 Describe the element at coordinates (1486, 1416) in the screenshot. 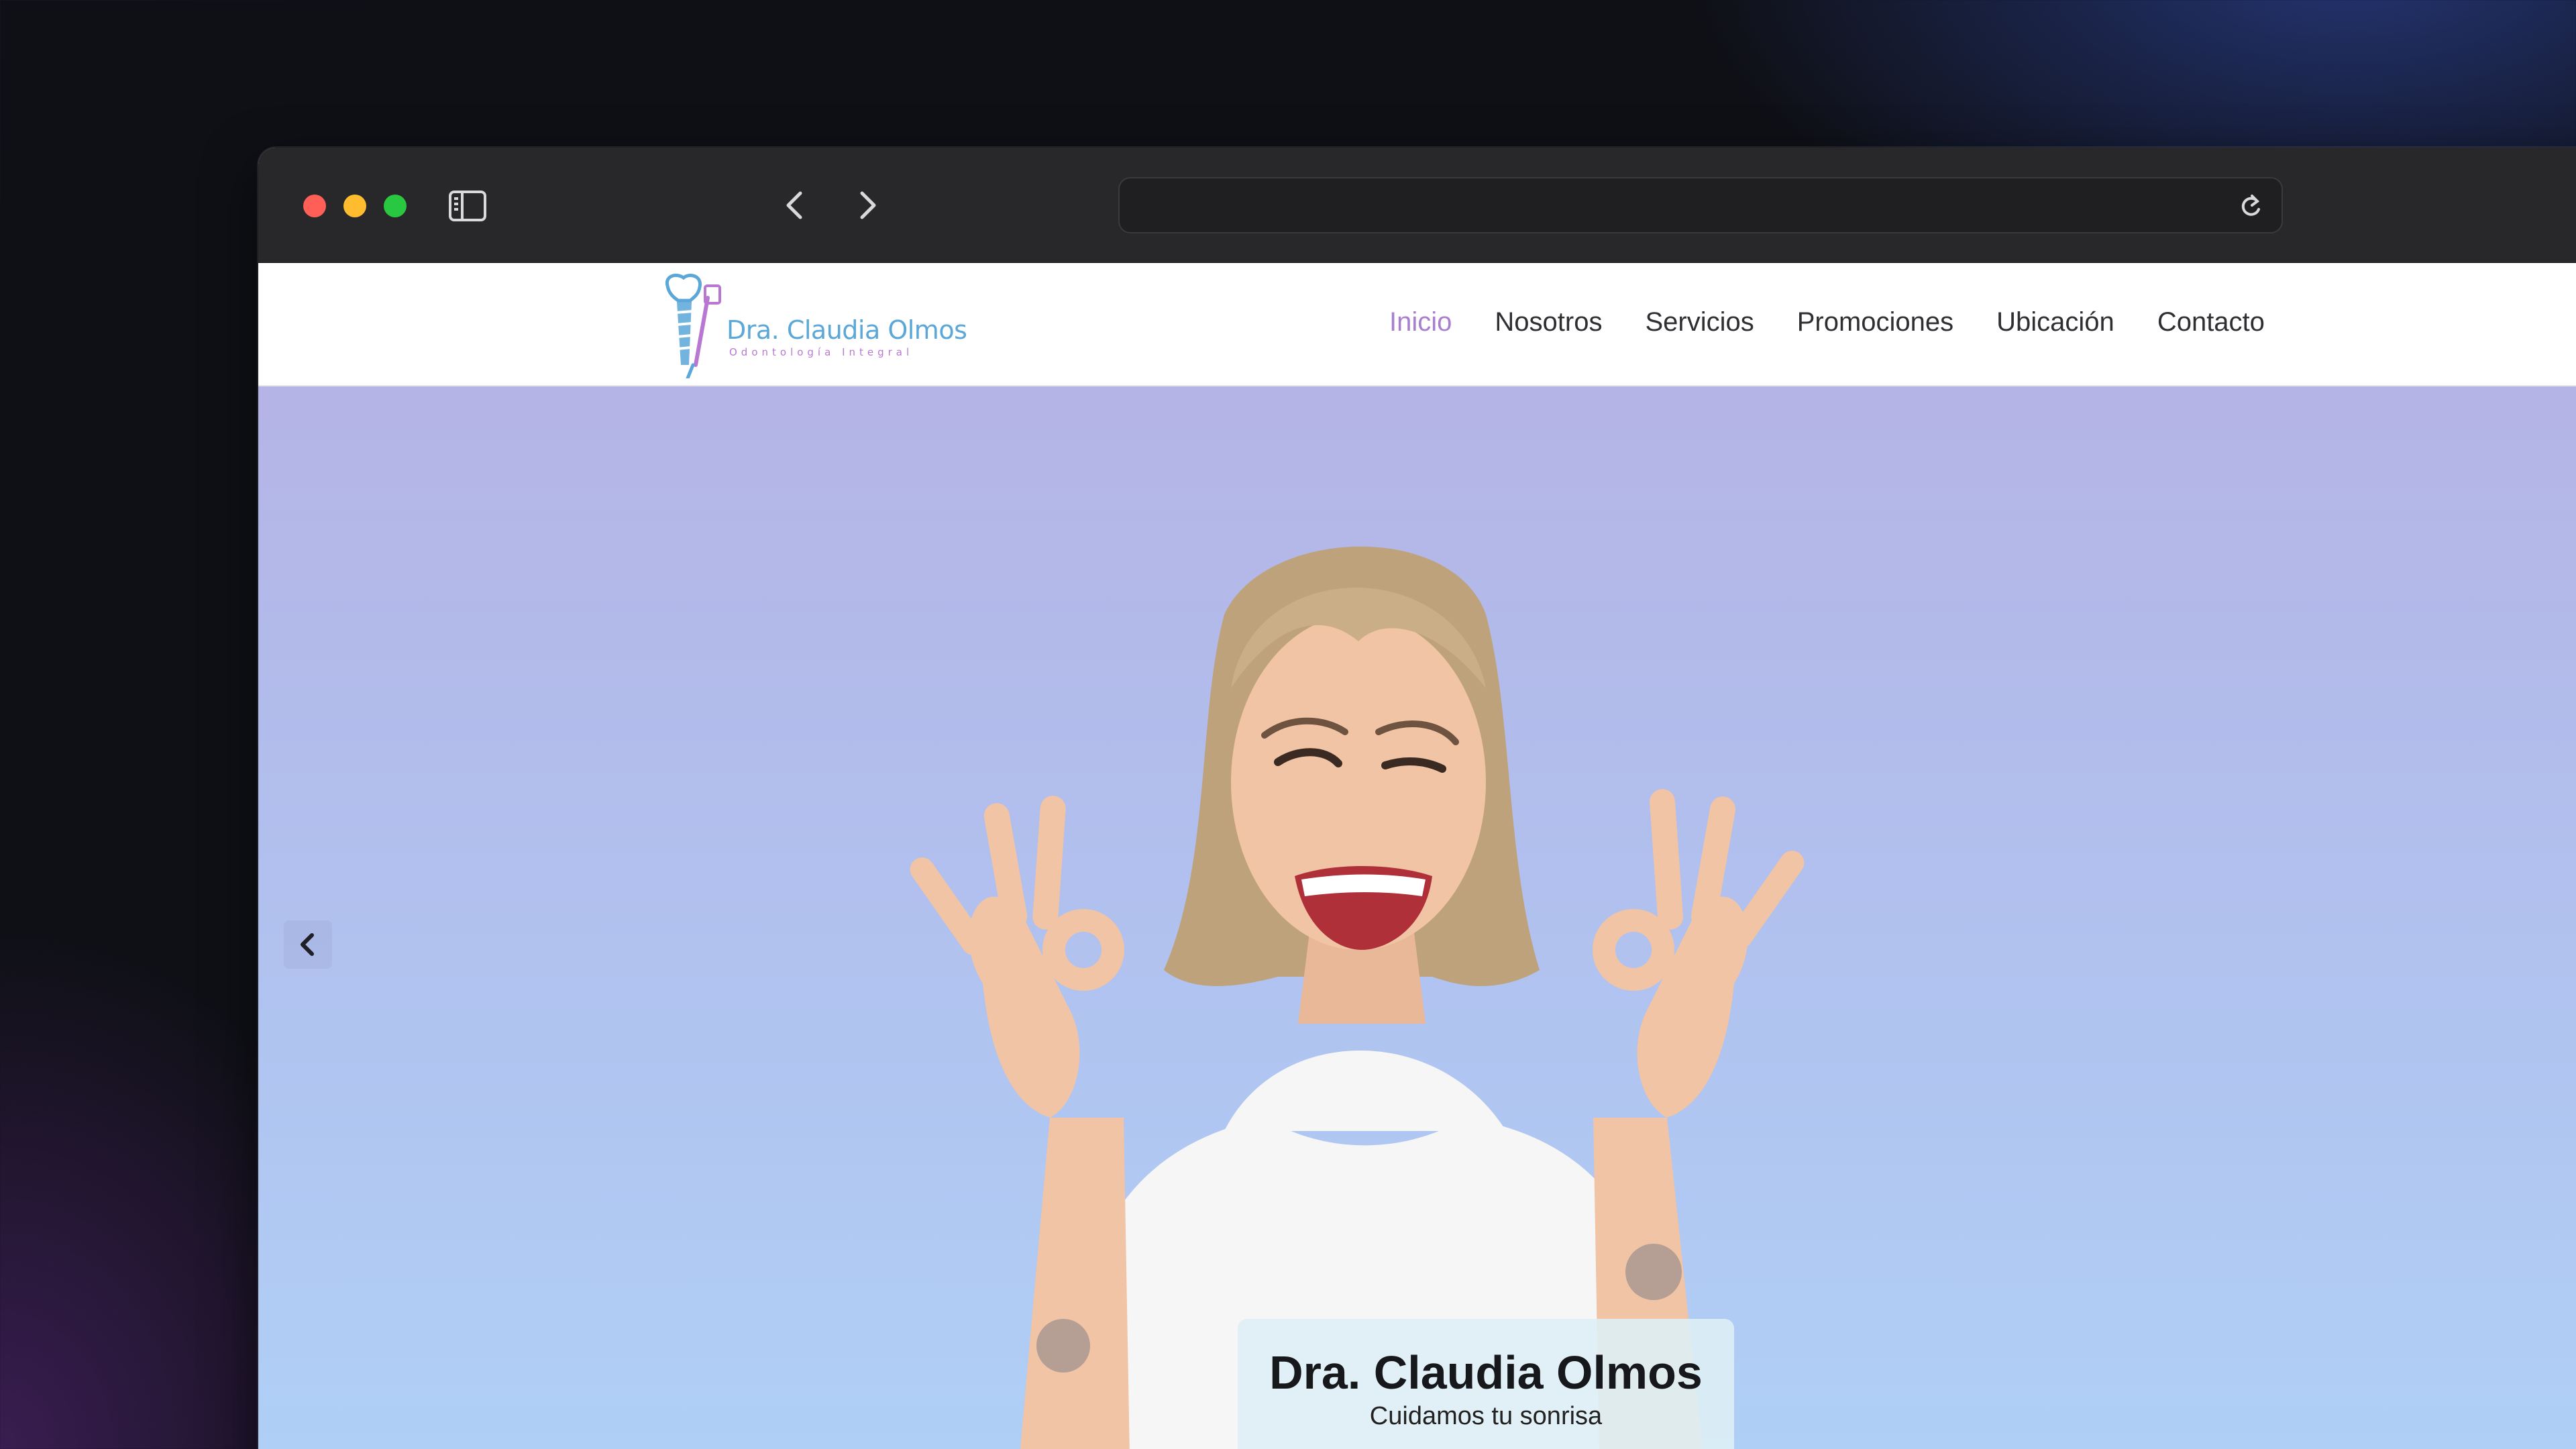

I see `hero-subtitle: Cuidamos tu sonrisa` at that location.